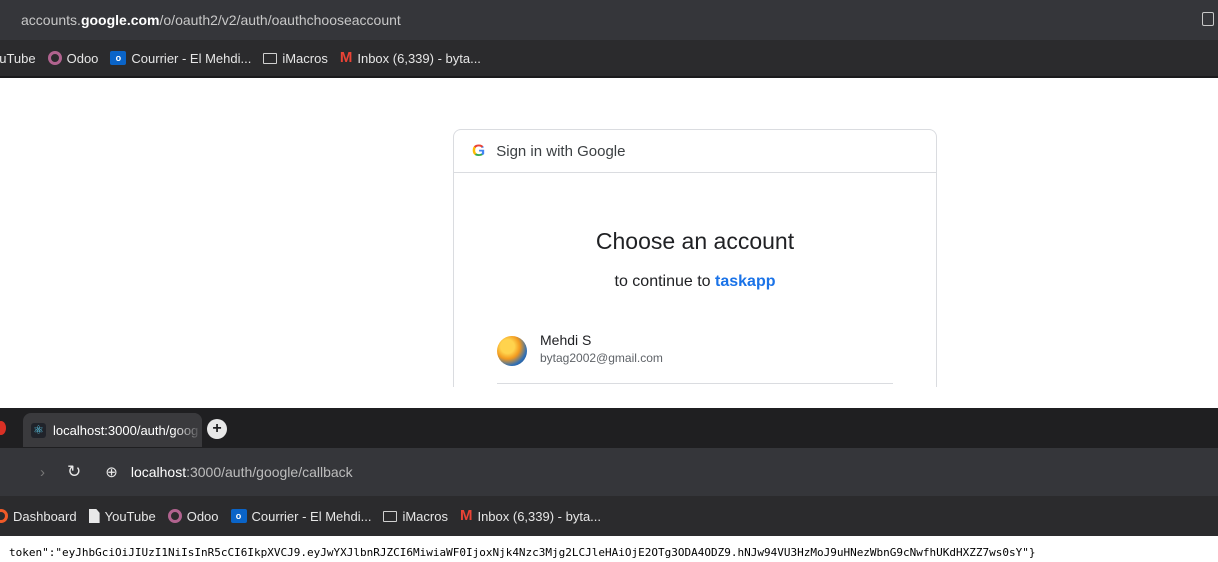 The width and height of the screenshot is (1218, 562). Describe the element at coordinates (130, 516) in the screenshot. I see `bookmark-label: YouTube` at that location.